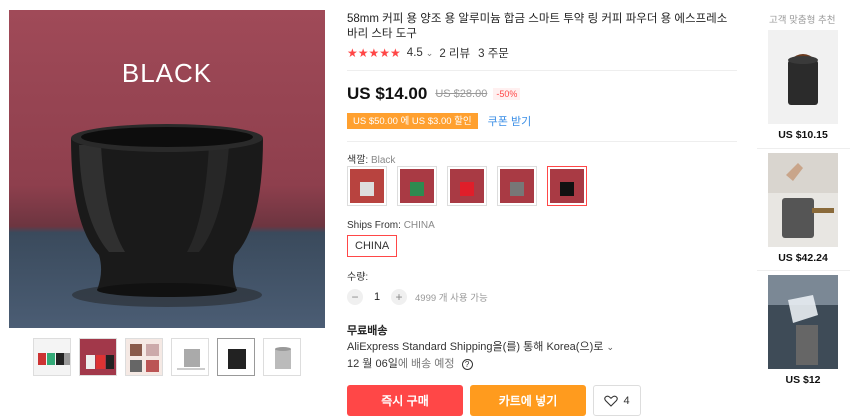  Describe the element at coordinates (419, 225) in the screenshot. I see `ships-from-value: CHINA` at that location.